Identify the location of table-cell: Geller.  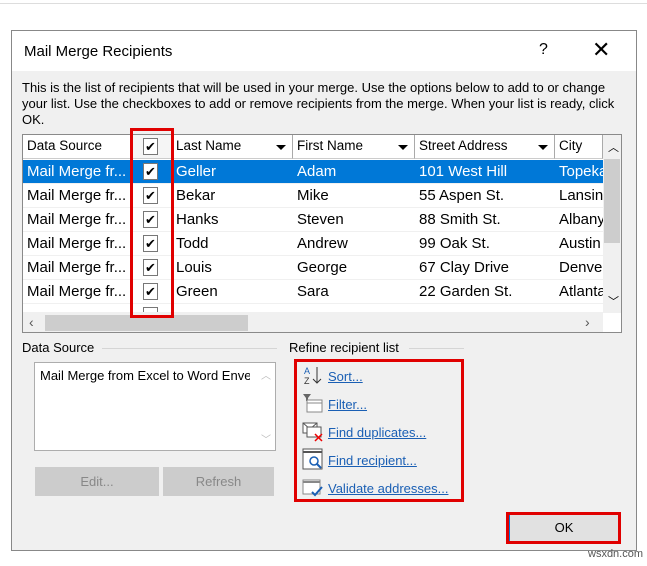
(196, 171).